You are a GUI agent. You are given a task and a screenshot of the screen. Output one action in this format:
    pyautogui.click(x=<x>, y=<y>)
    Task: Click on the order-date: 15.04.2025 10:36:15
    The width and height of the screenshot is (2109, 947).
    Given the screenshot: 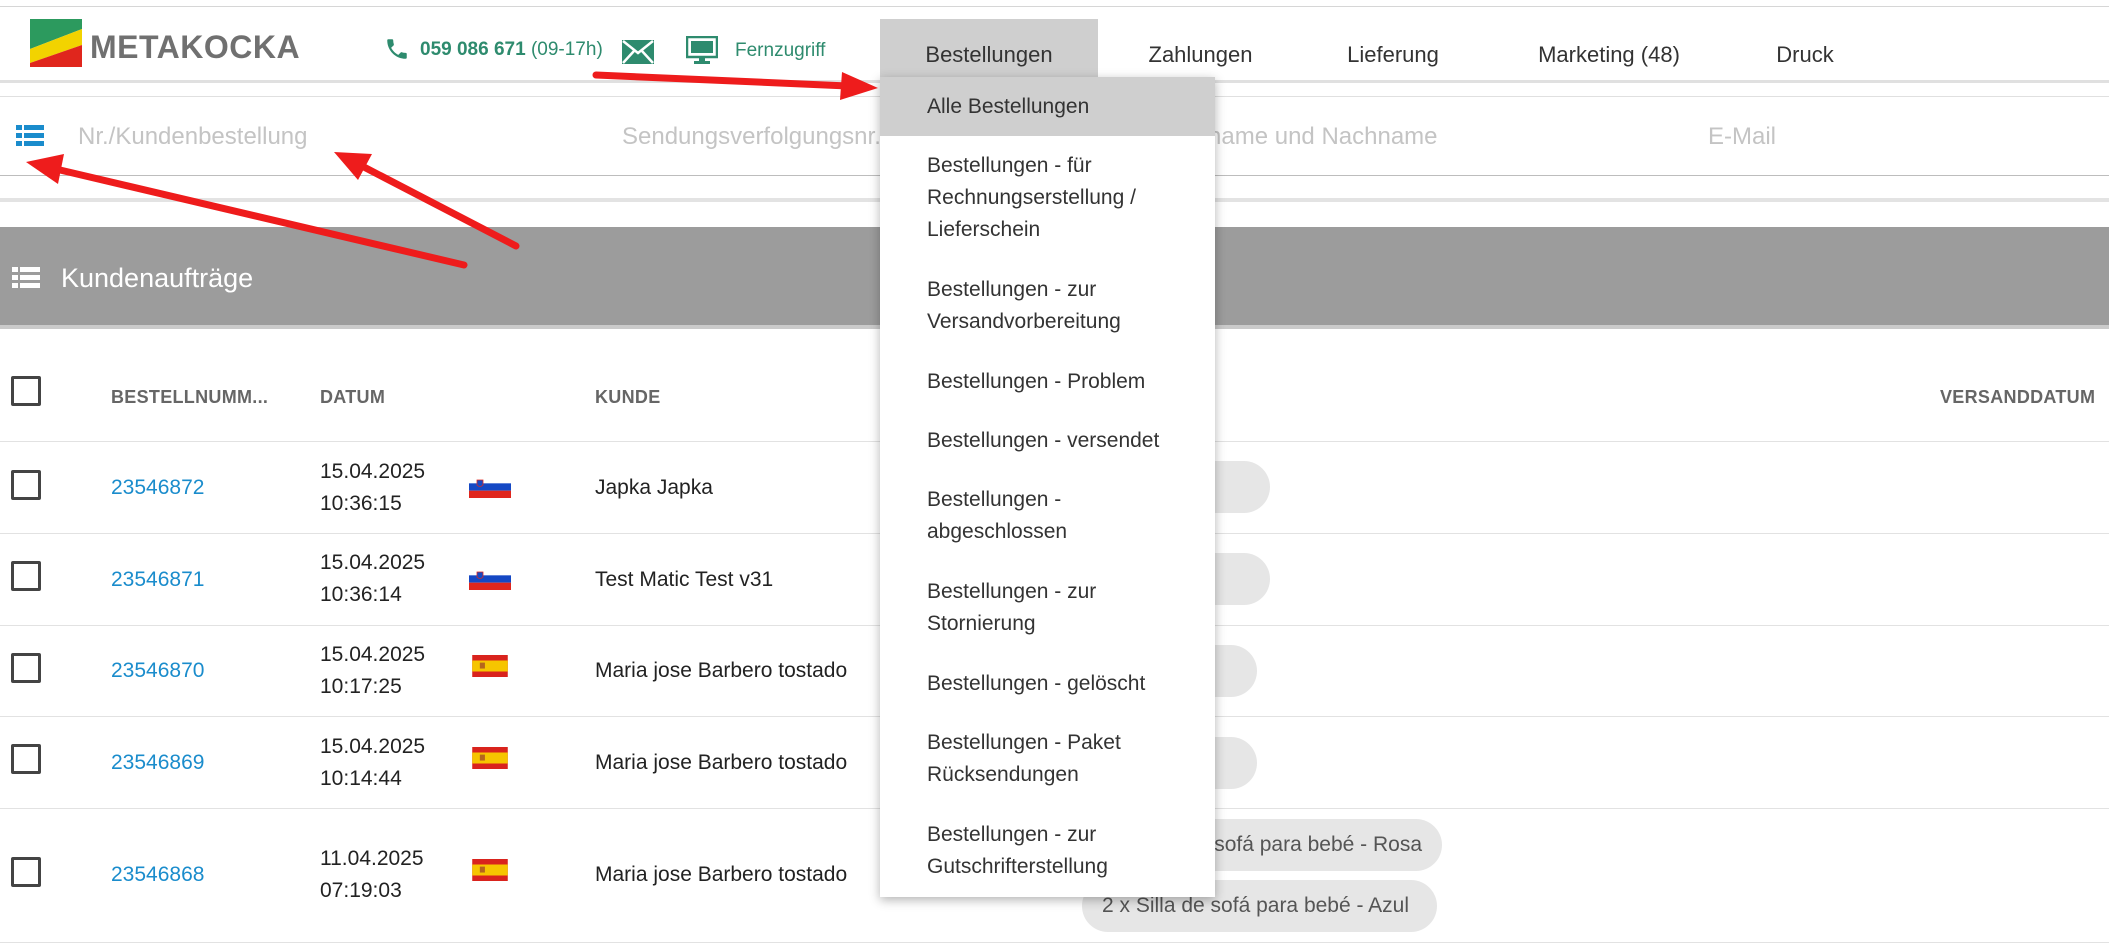 What is the action you would take?
    pyautogui.click(x=372, y=488)
    